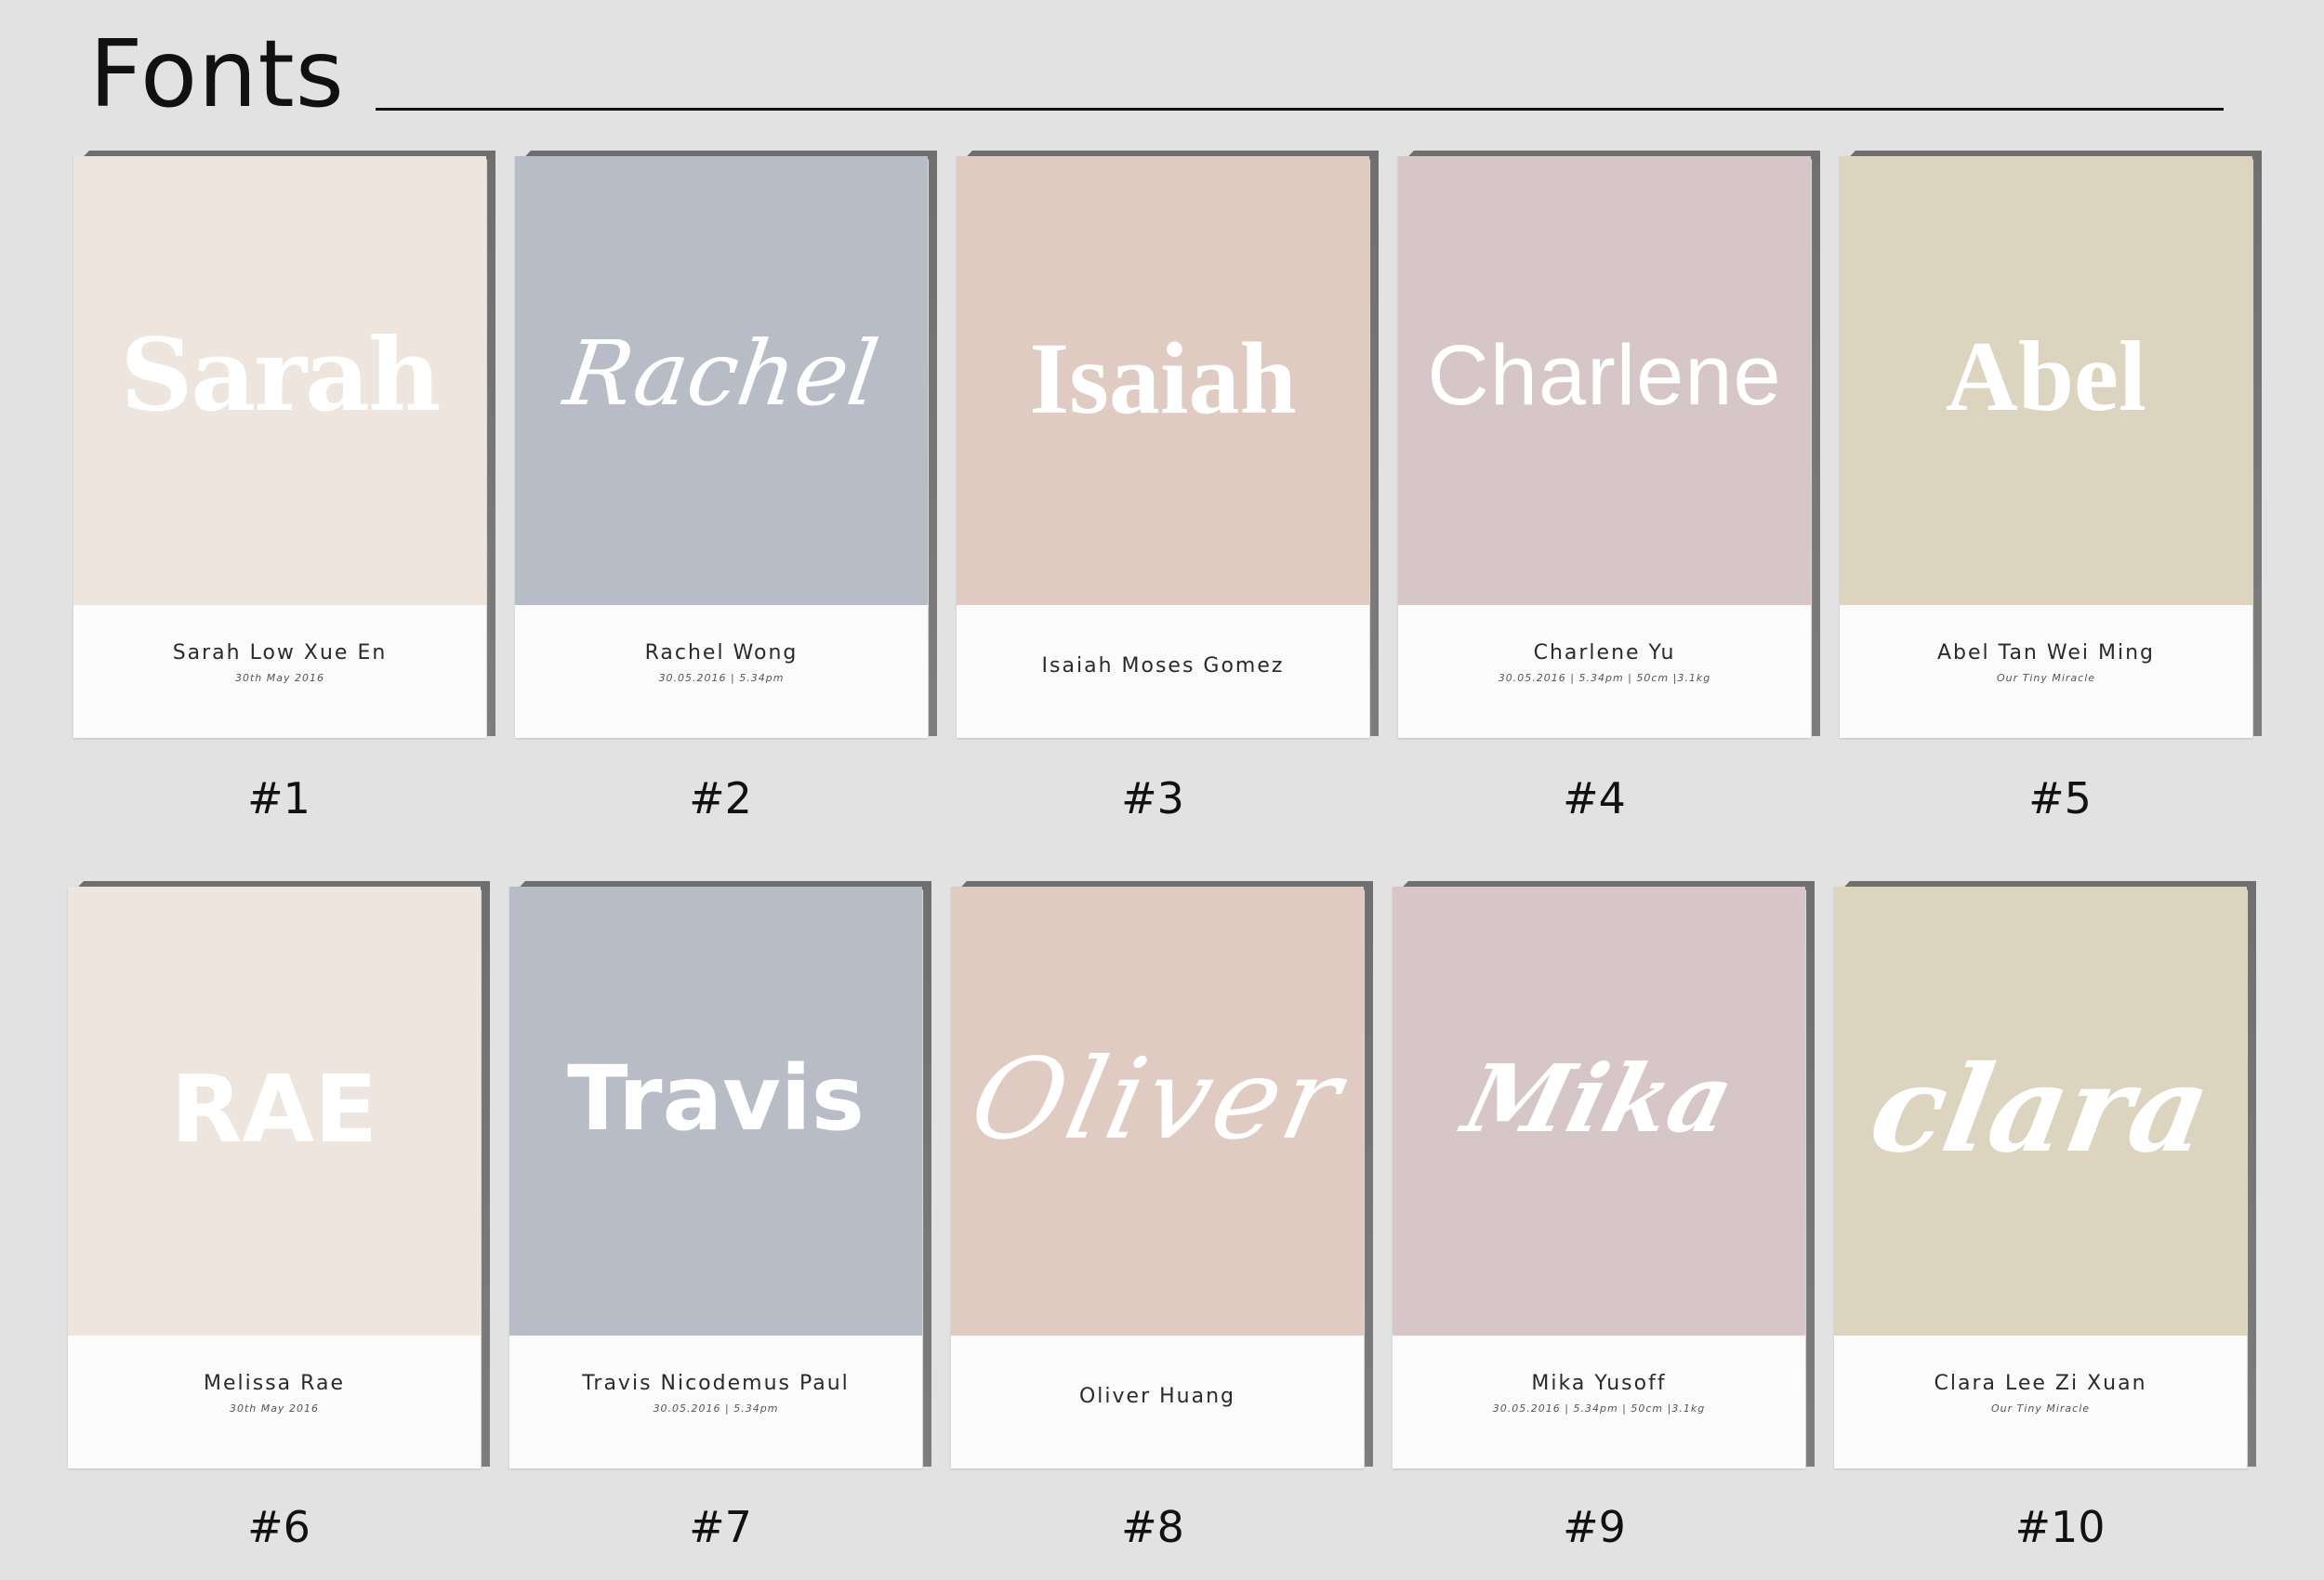 The image size is (2324, 1580). Describe the element at coordinates (716, 1099) in the screenshot. I see `card-display-name: Travis` at that location.